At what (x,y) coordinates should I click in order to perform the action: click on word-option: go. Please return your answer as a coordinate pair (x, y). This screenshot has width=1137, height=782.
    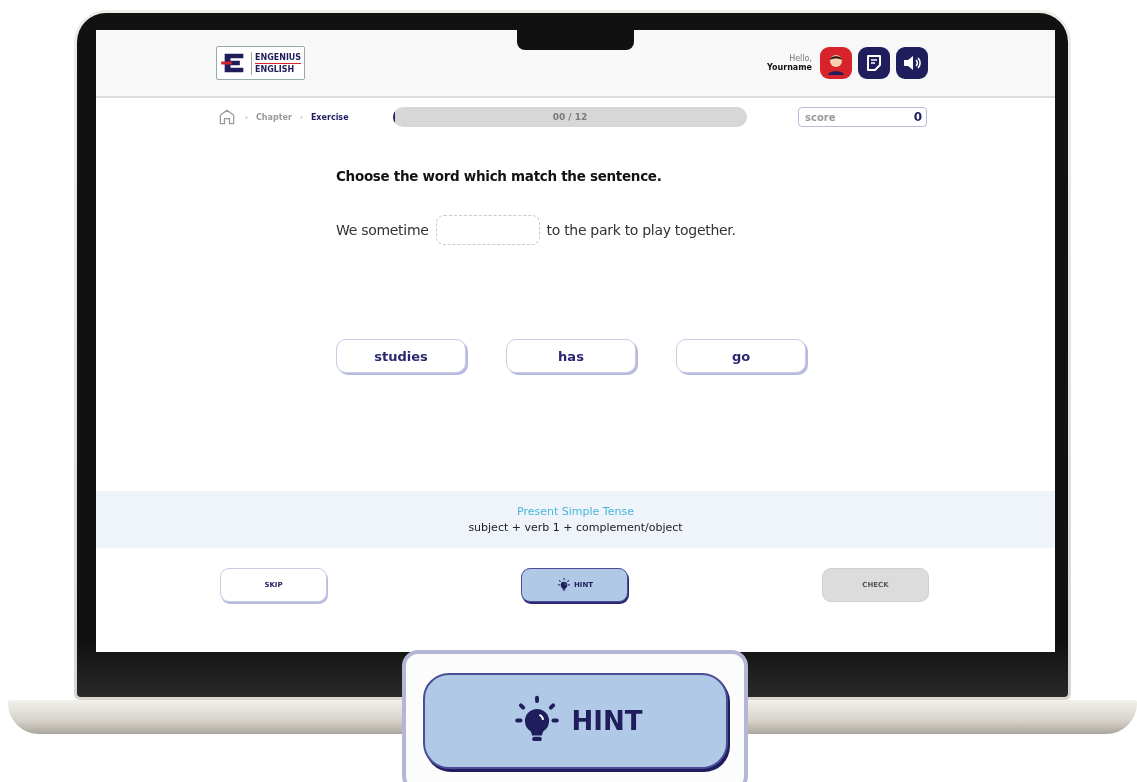
    Looking at the image, I should click on (741, 356).